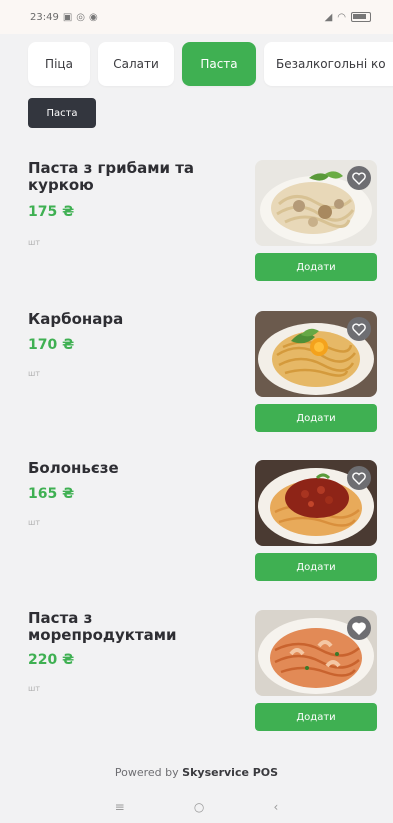 The height and width of the screenshot is (823, 393). What do you see at coordinates (196, 17) in the screenshot?
I see `status-bar: 23:49 ▣ ◎ ◉ ◢ ◠` at bounding box center [196, 17].